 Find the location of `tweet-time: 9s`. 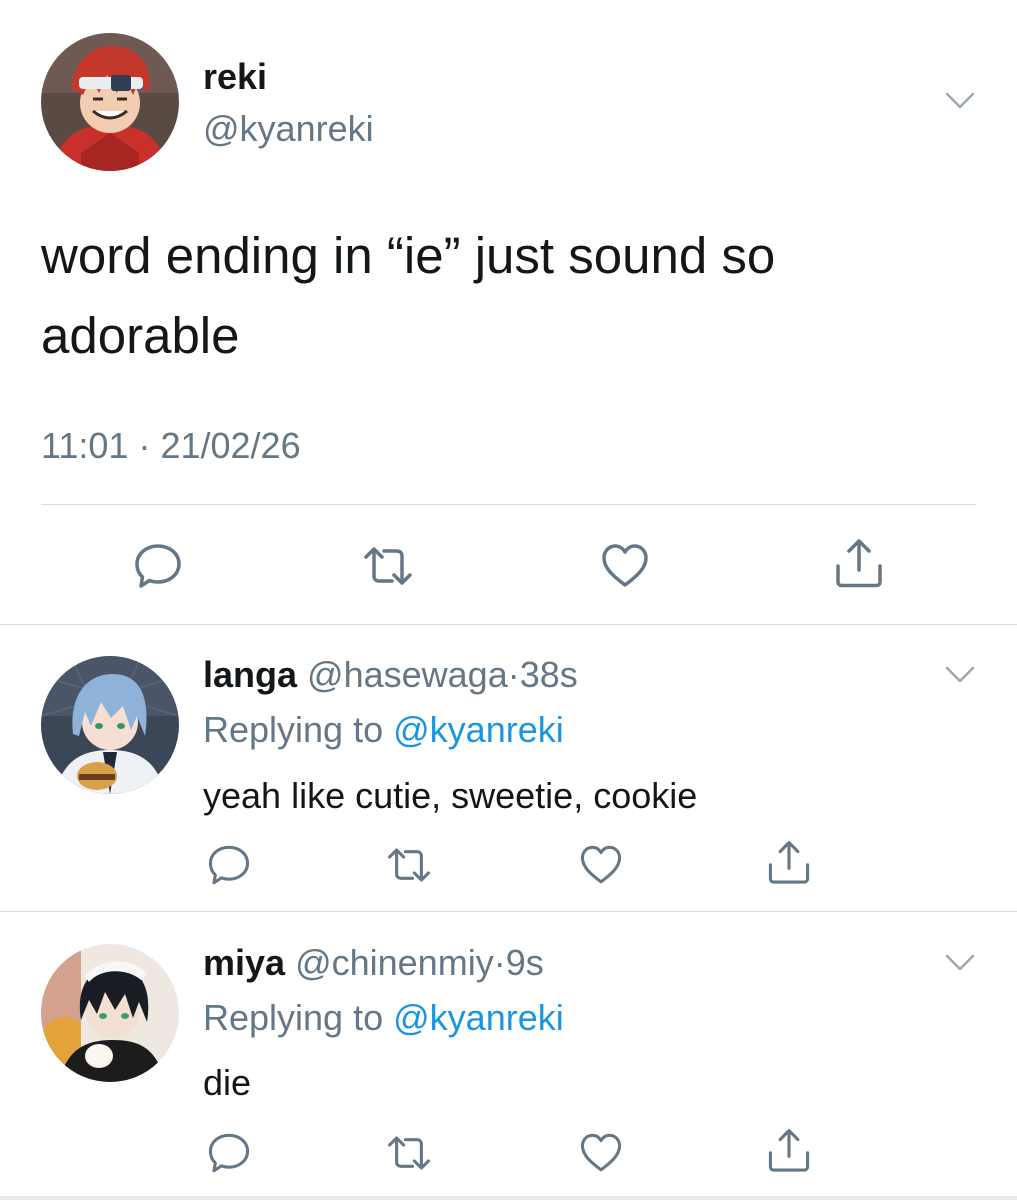

tweet-time: 9s is located at coordinates (525, 962).